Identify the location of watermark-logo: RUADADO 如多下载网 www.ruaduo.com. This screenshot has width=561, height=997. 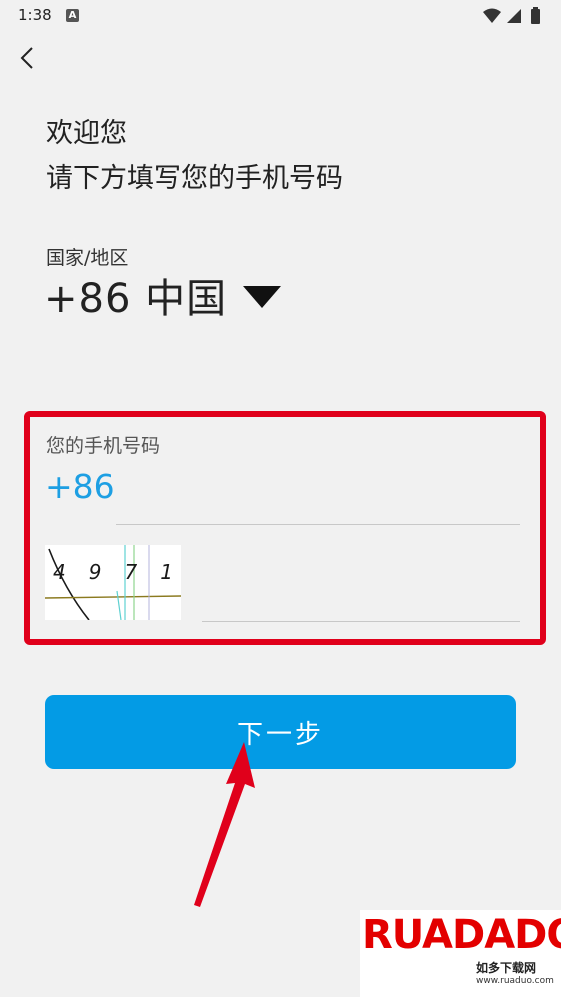
(460, 953).